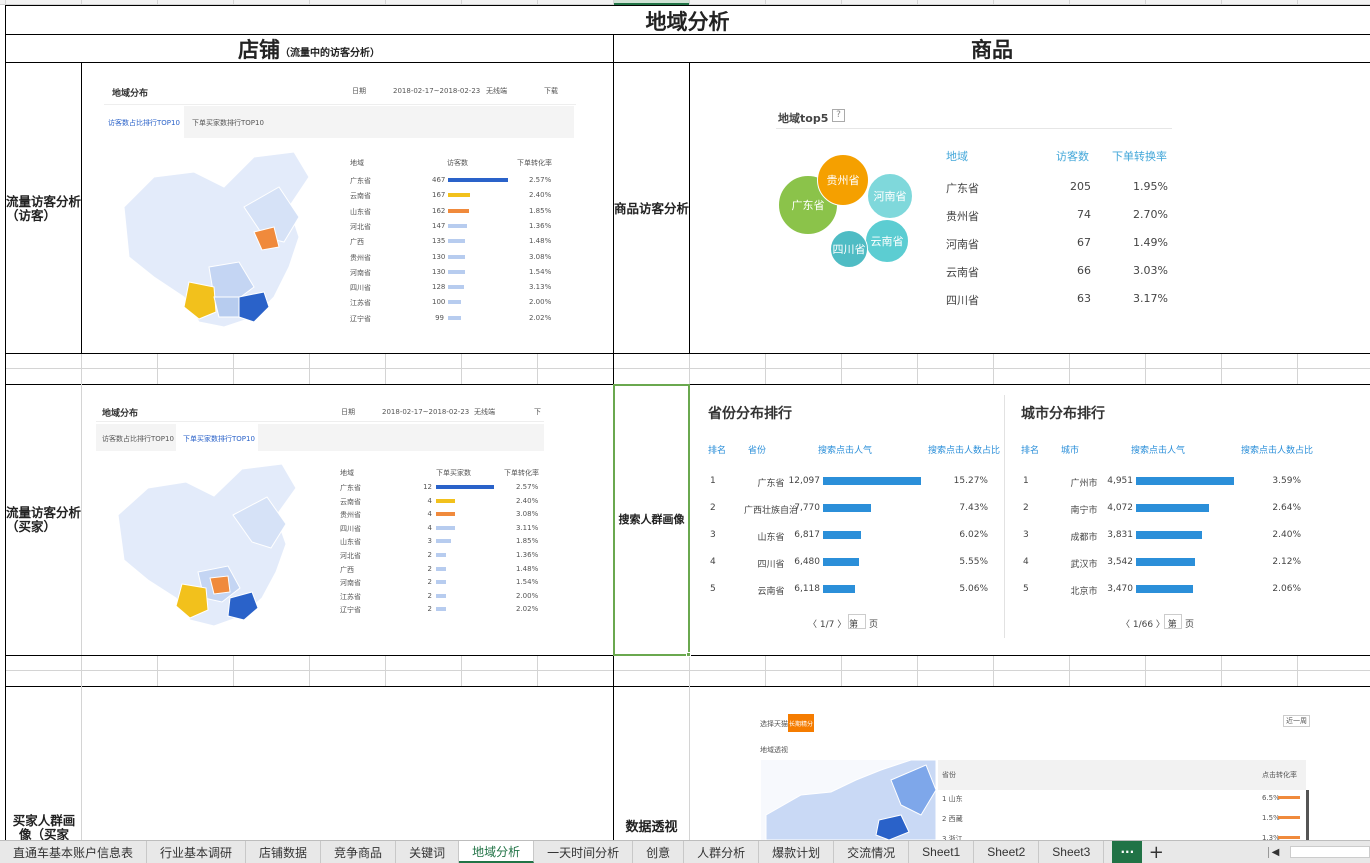 This screenshot has width=1370, height=863. I want to click on sheet-tab: 竞争商品, so click(359, 852).